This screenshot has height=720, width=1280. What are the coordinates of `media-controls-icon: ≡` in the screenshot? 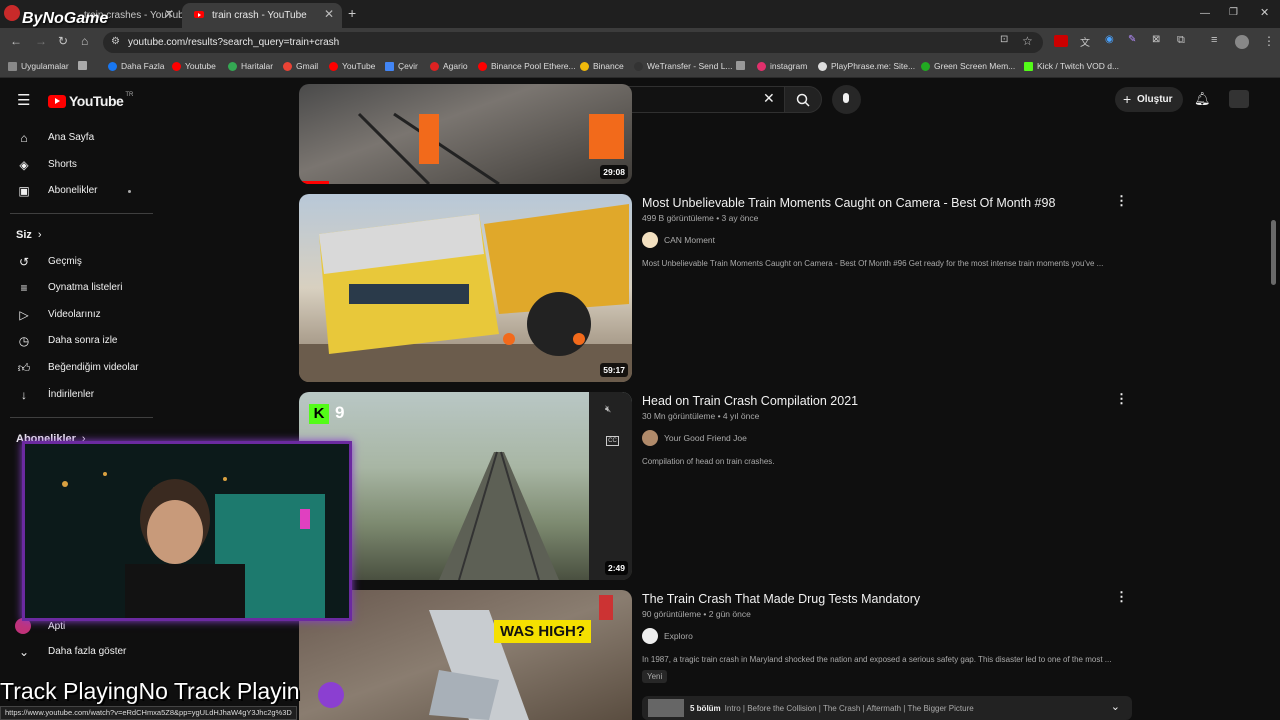 It's located at (1214, 40).